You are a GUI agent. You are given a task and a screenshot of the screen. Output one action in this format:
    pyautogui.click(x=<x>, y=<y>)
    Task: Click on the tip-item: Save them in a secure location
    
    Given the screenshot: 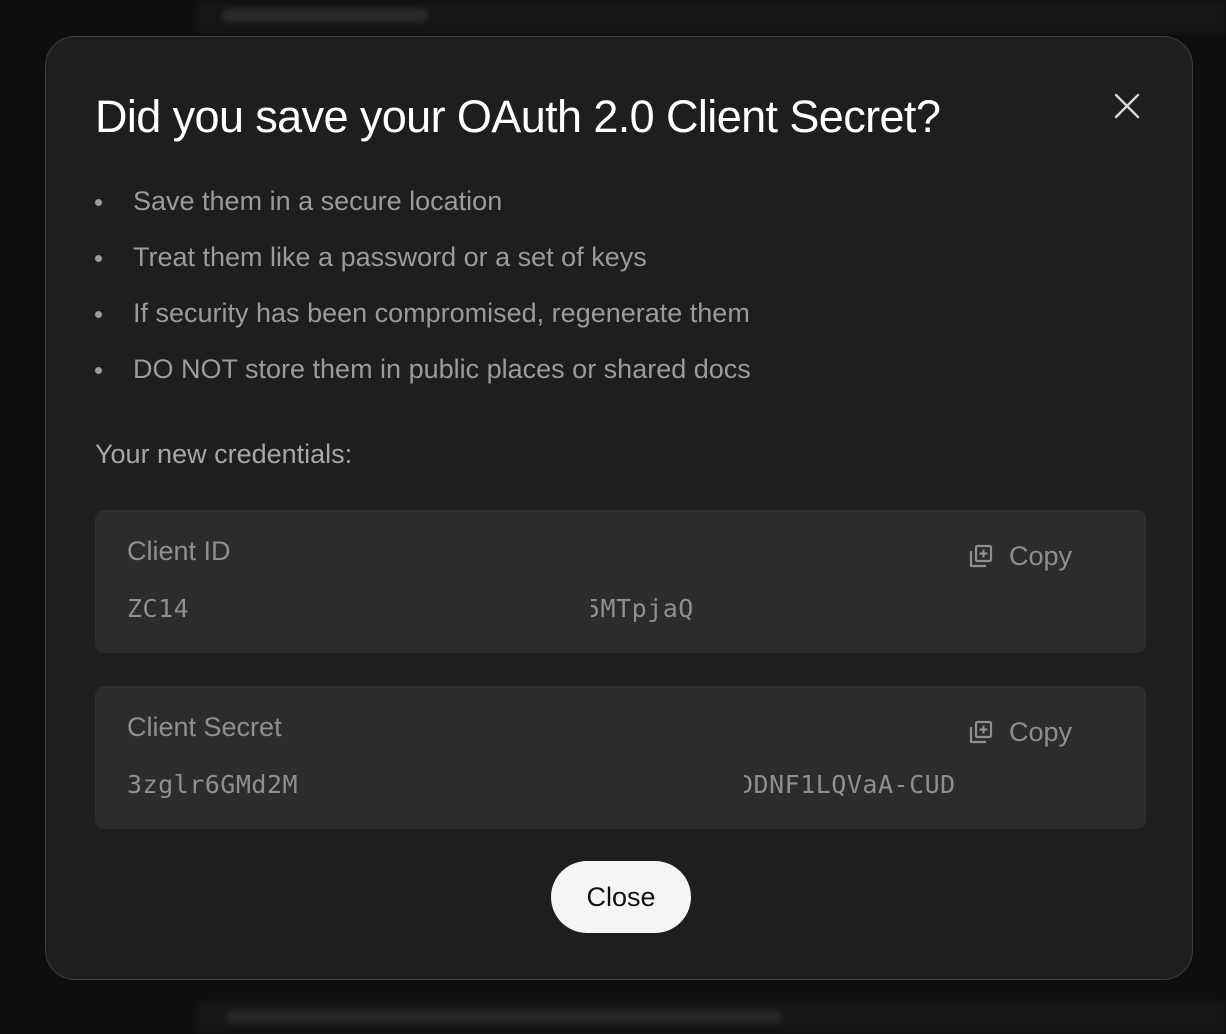 What is the action you would take?
    pyautogui.click(x=423, y=209)
    